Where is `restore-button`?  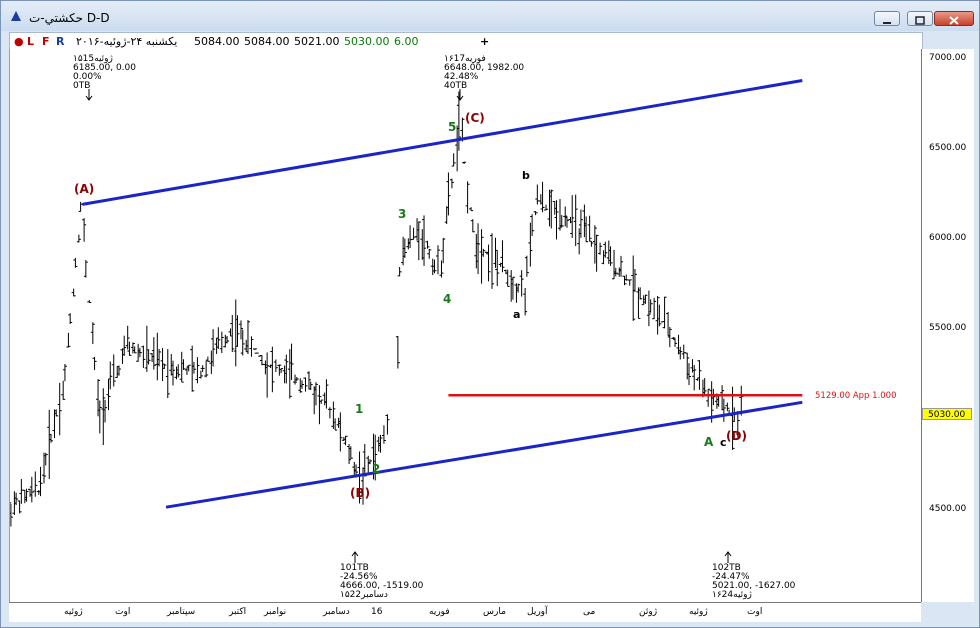 restore-button is located at coordinates (920, 18).